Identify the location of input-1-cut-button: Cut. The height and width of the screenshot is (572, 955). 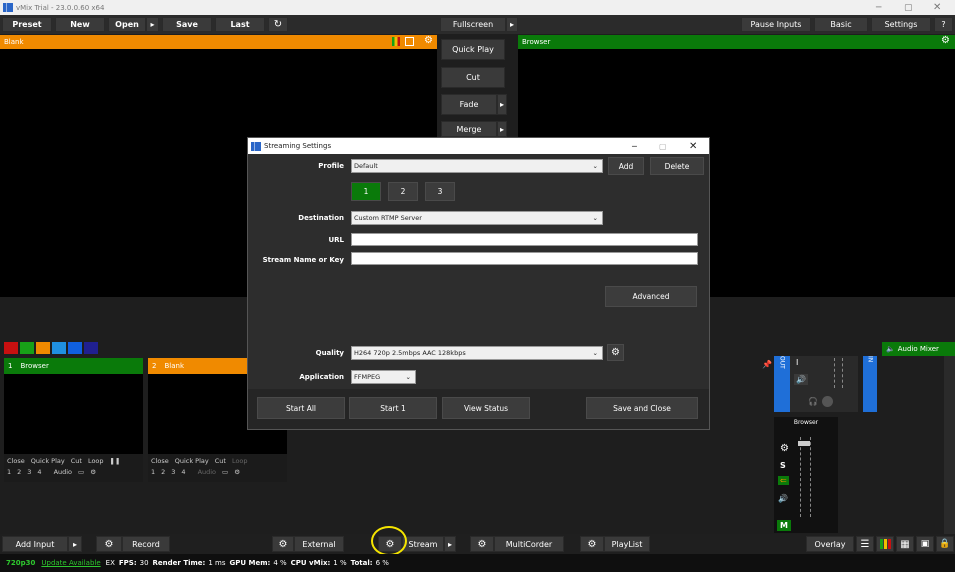
(76, 461).